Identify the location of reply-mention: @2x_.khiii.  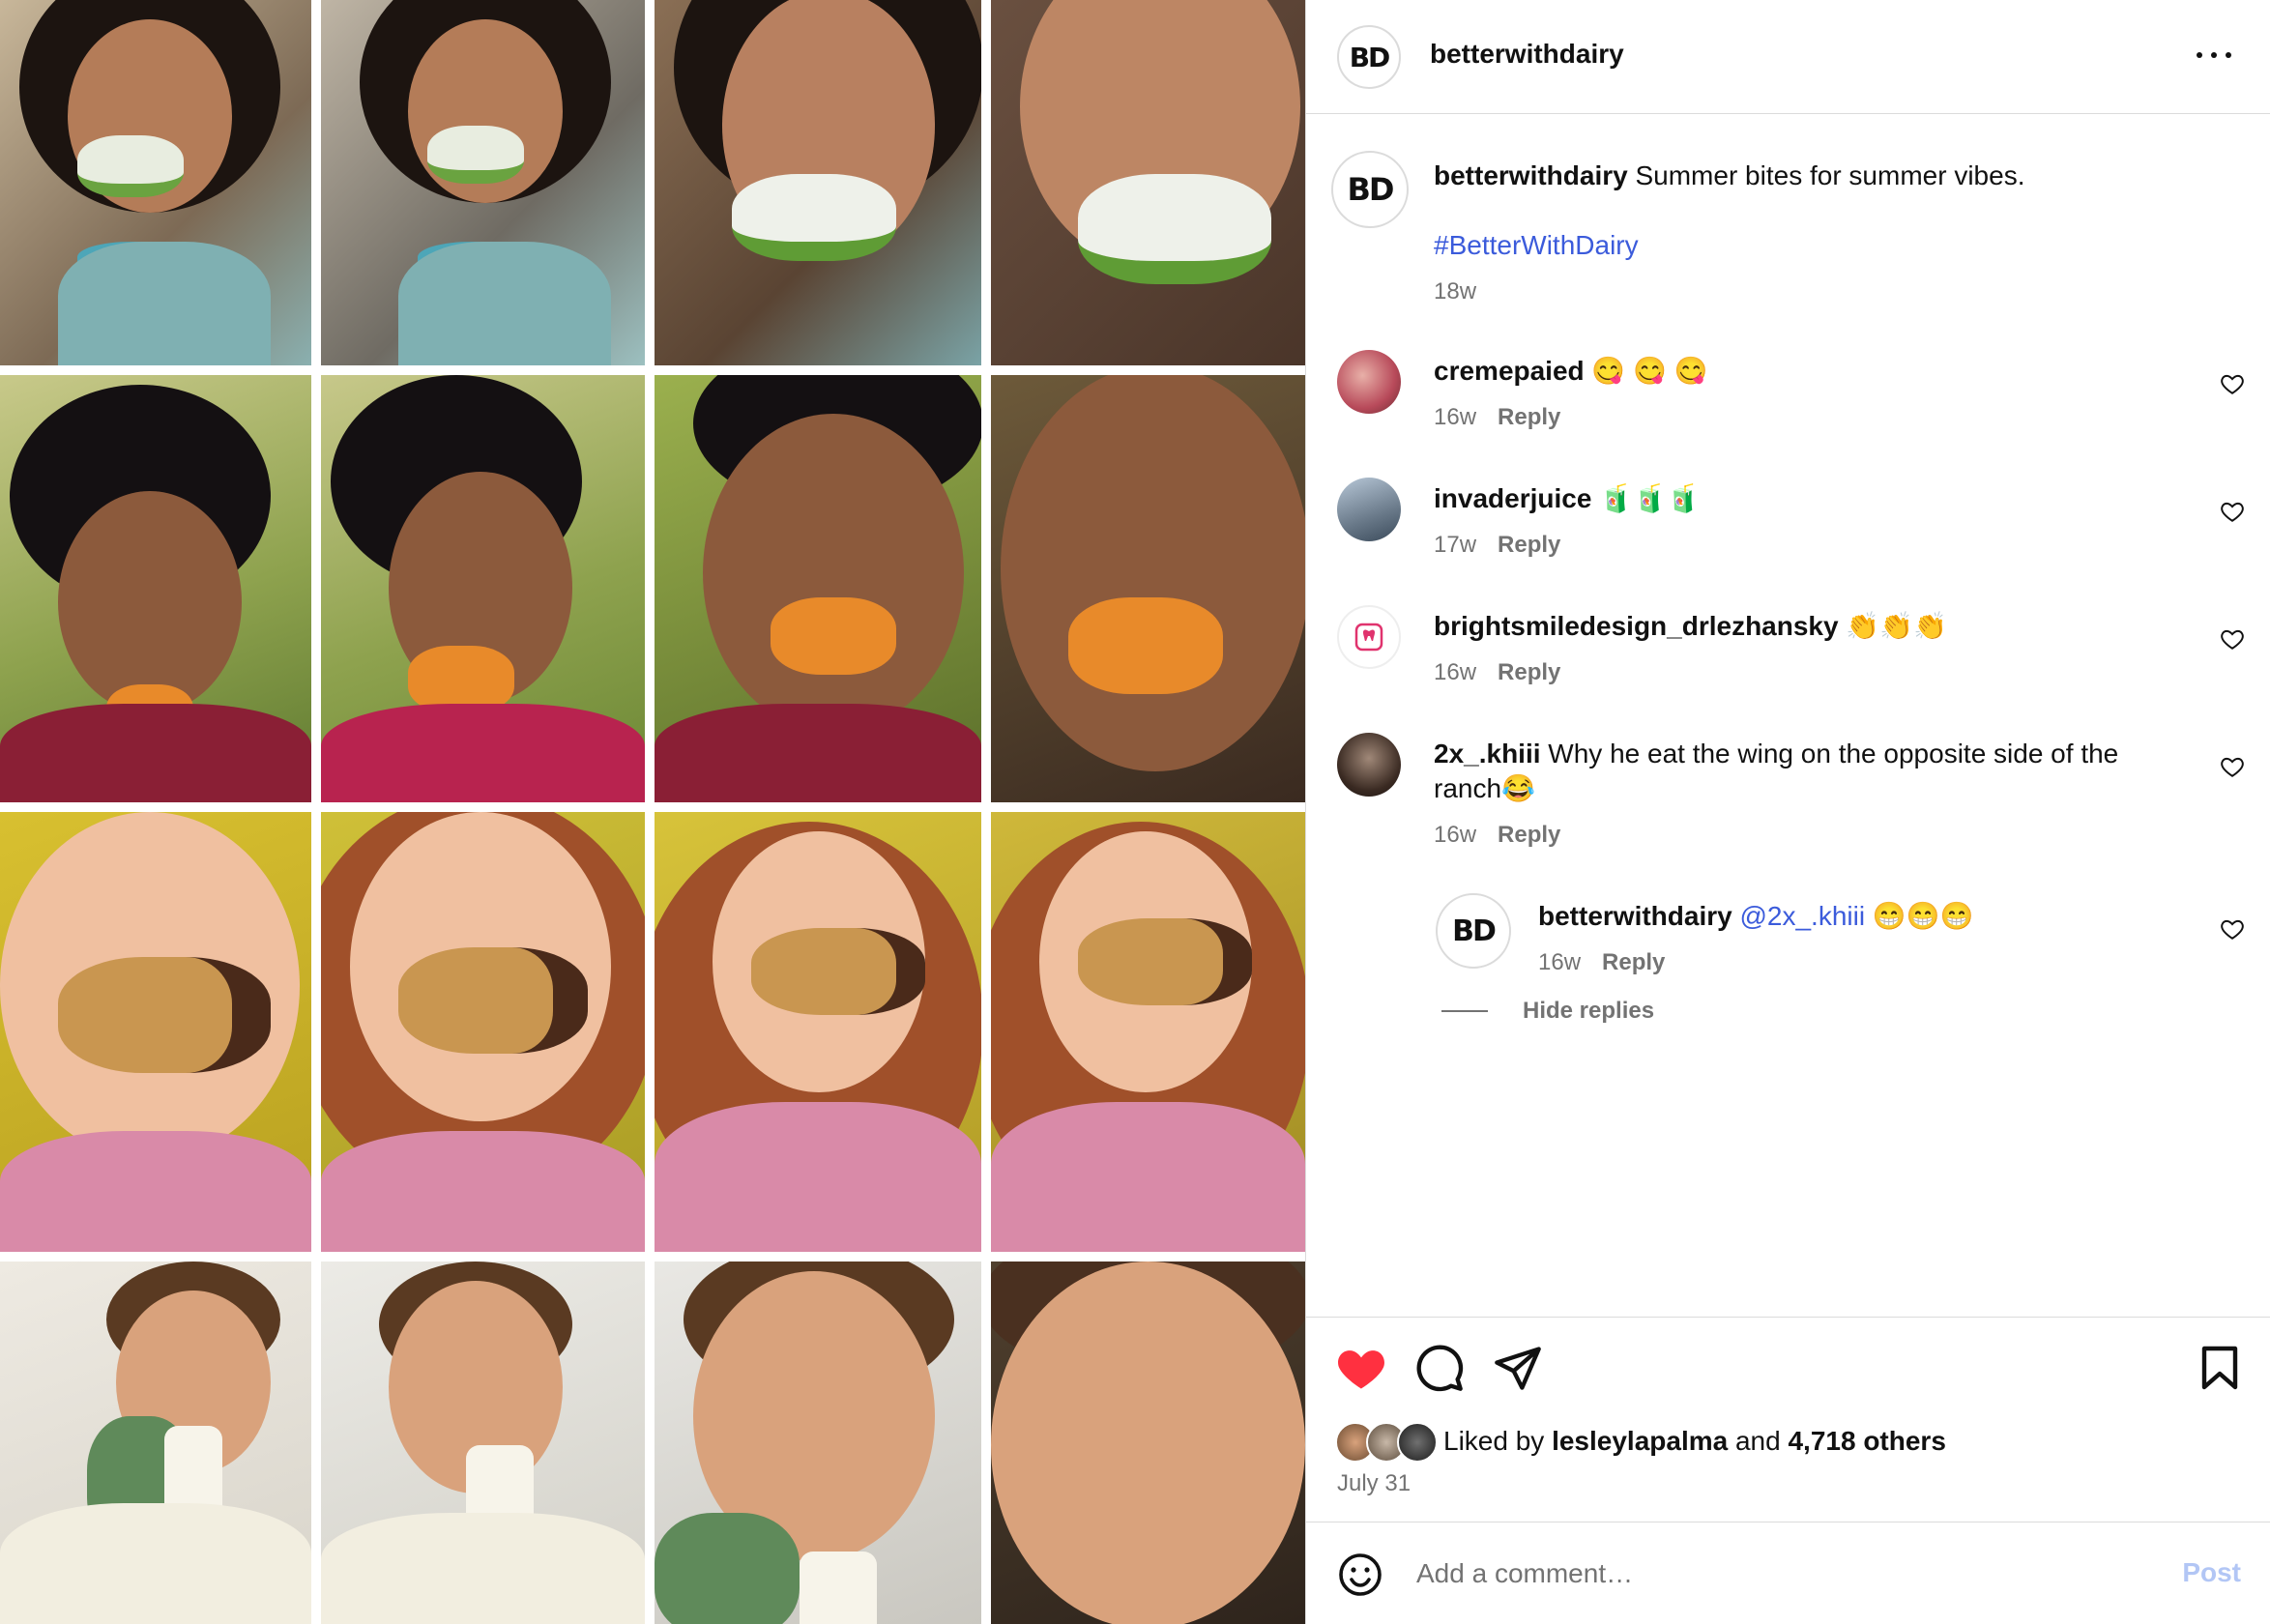
(1802, 916).